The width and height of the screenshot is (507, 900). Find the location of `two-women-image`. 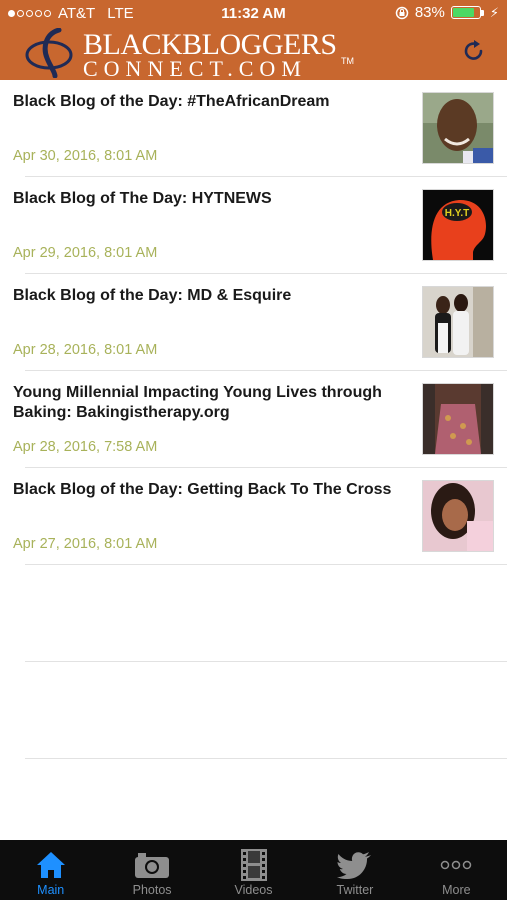

two-women-image is located at coordinates (458, 322).